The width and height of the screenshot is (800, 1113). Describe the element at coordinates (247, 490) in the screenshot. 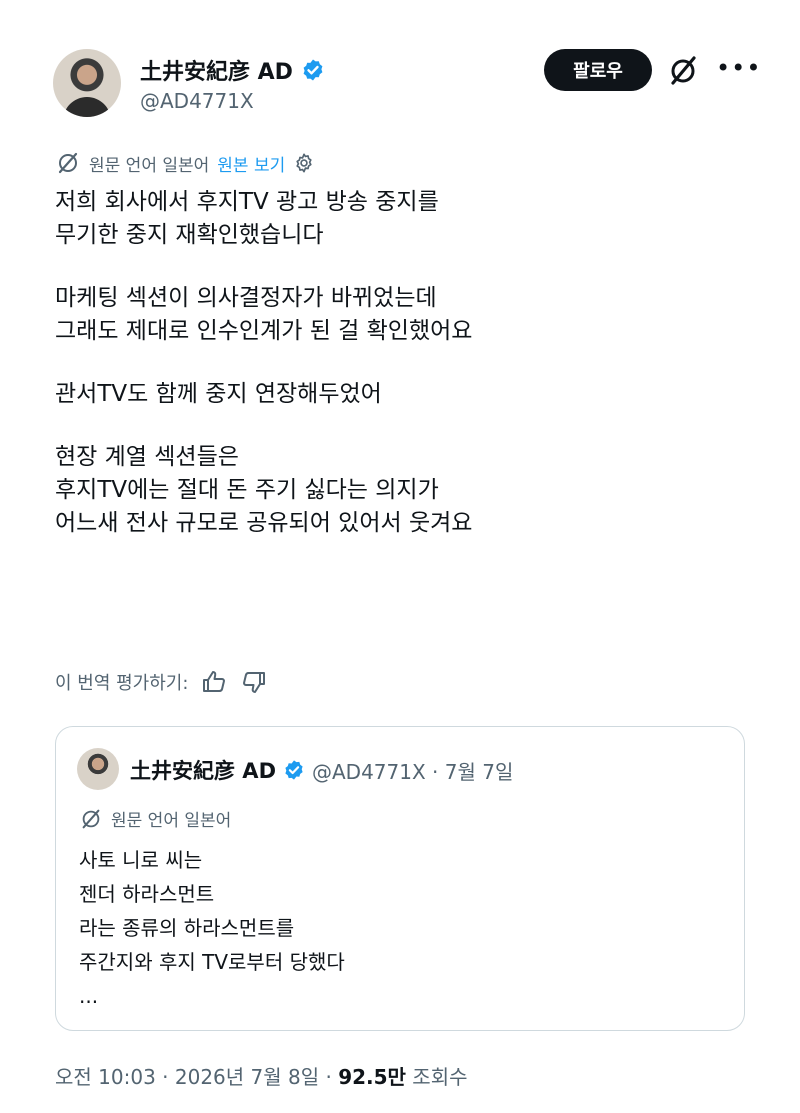

I see `tweet-line: 후지TV에는 절대 돈 주기 싫다는 의지가` at that location.